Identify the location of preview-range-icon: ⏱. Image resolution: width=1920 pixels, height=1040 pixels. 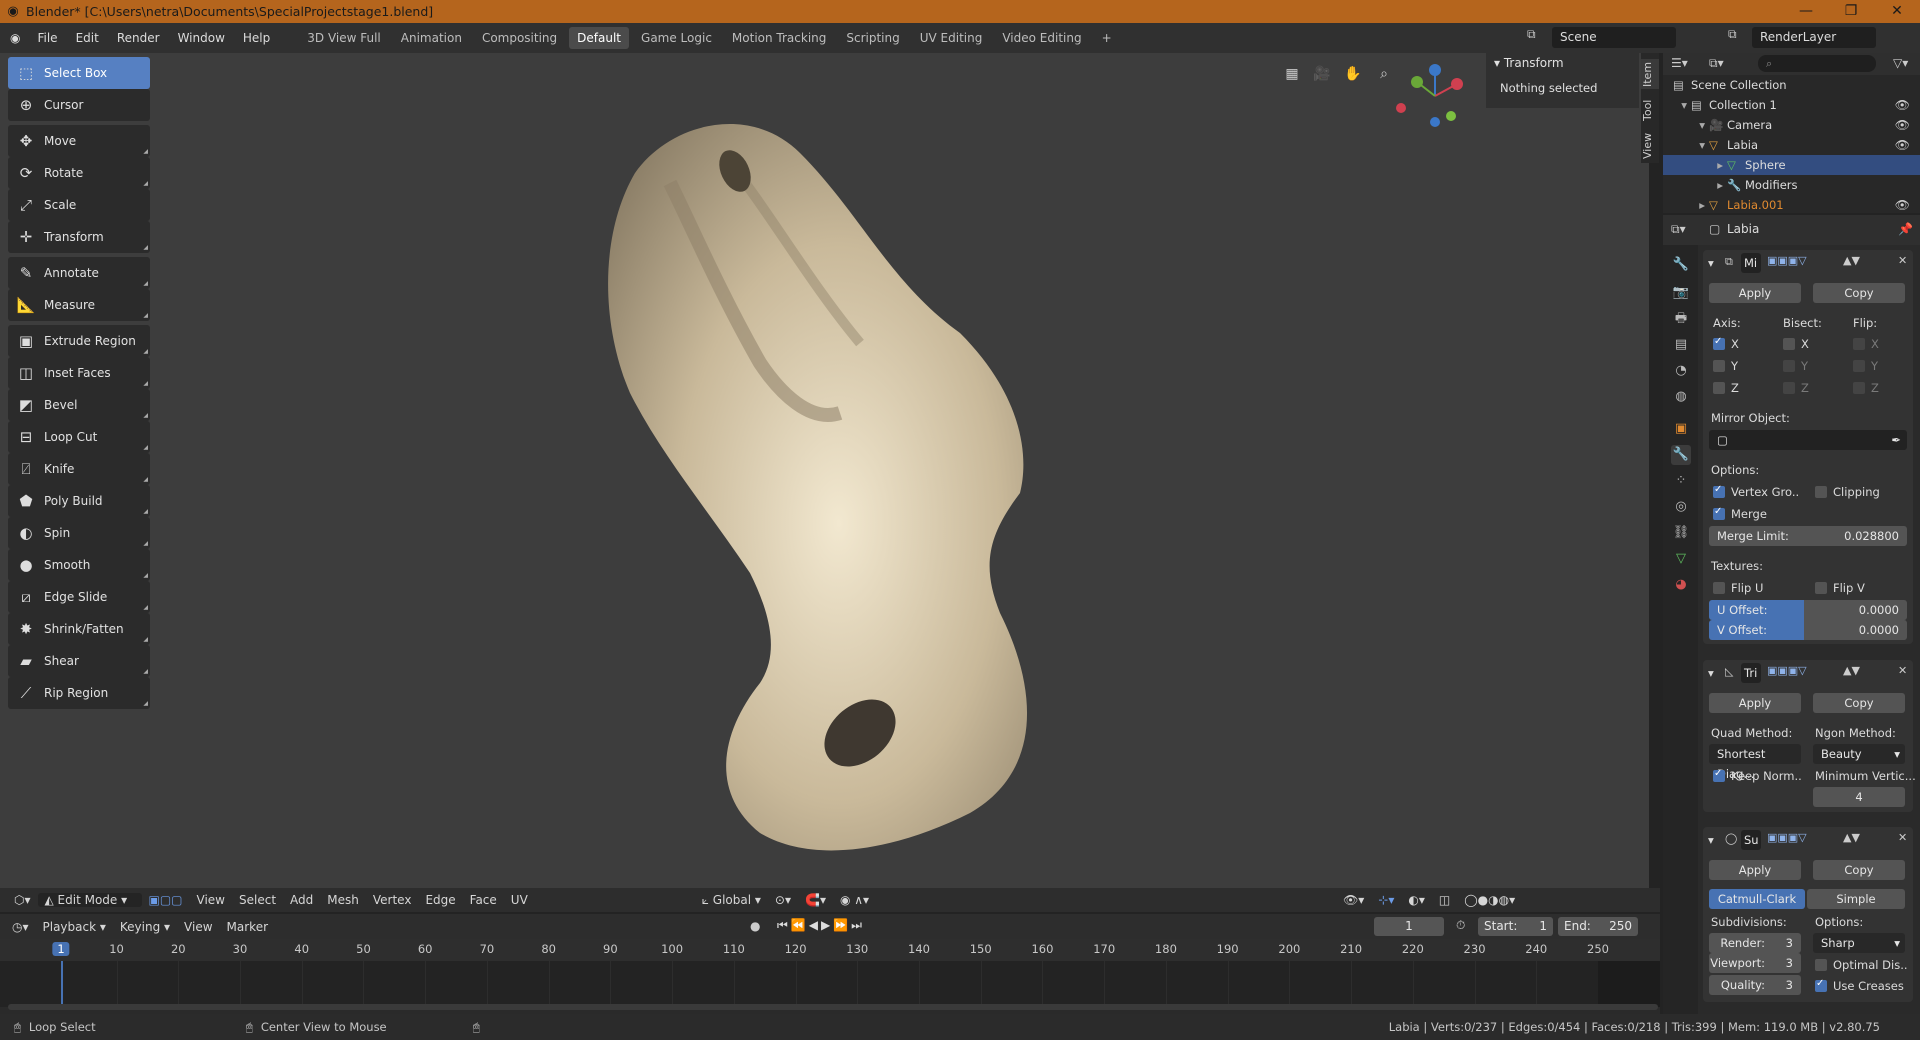
(1460, 925).